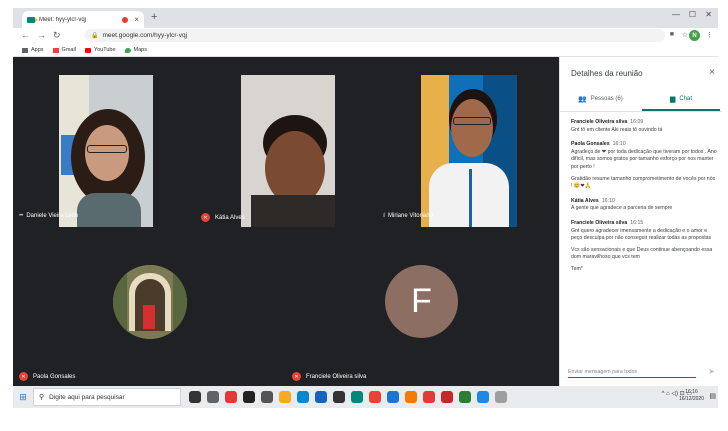 This screenshot has height=431, width=728. I want to click on meet-favicon-icon, so click(32, 19).